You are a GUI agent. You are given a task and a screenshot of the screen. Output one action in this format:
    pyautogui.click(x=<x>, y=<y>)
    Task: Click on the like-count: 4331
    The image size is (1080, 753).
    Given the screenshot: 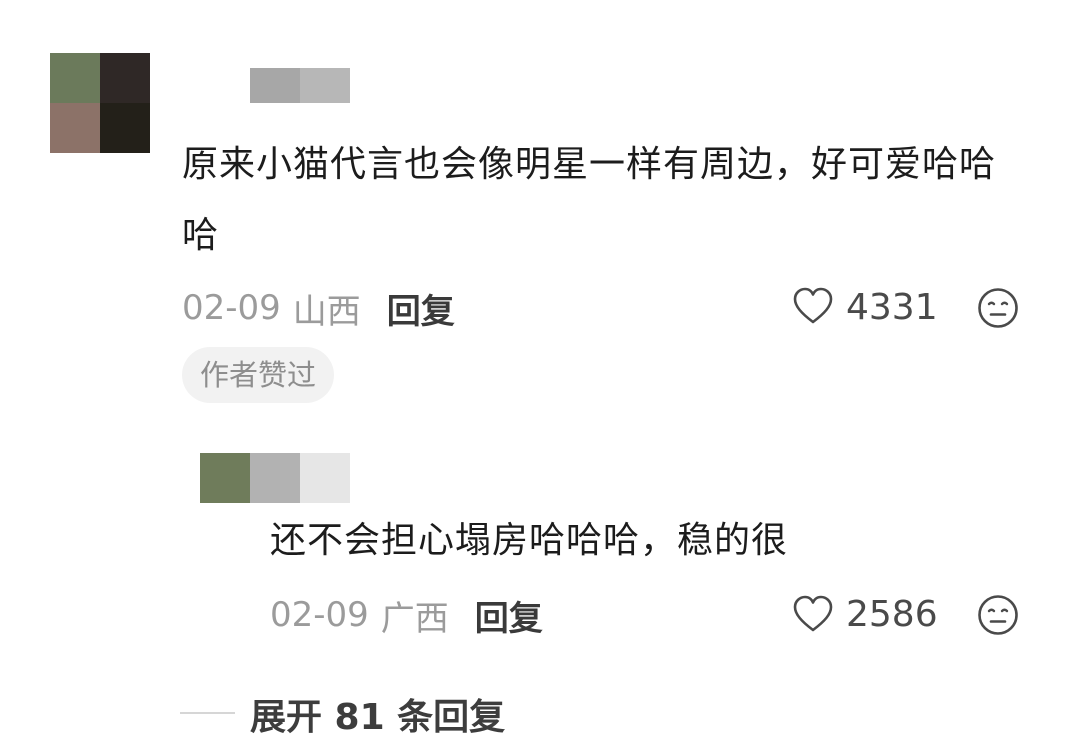 What is the action you would take?
    pyautogui.click(x=892, y=307)
    